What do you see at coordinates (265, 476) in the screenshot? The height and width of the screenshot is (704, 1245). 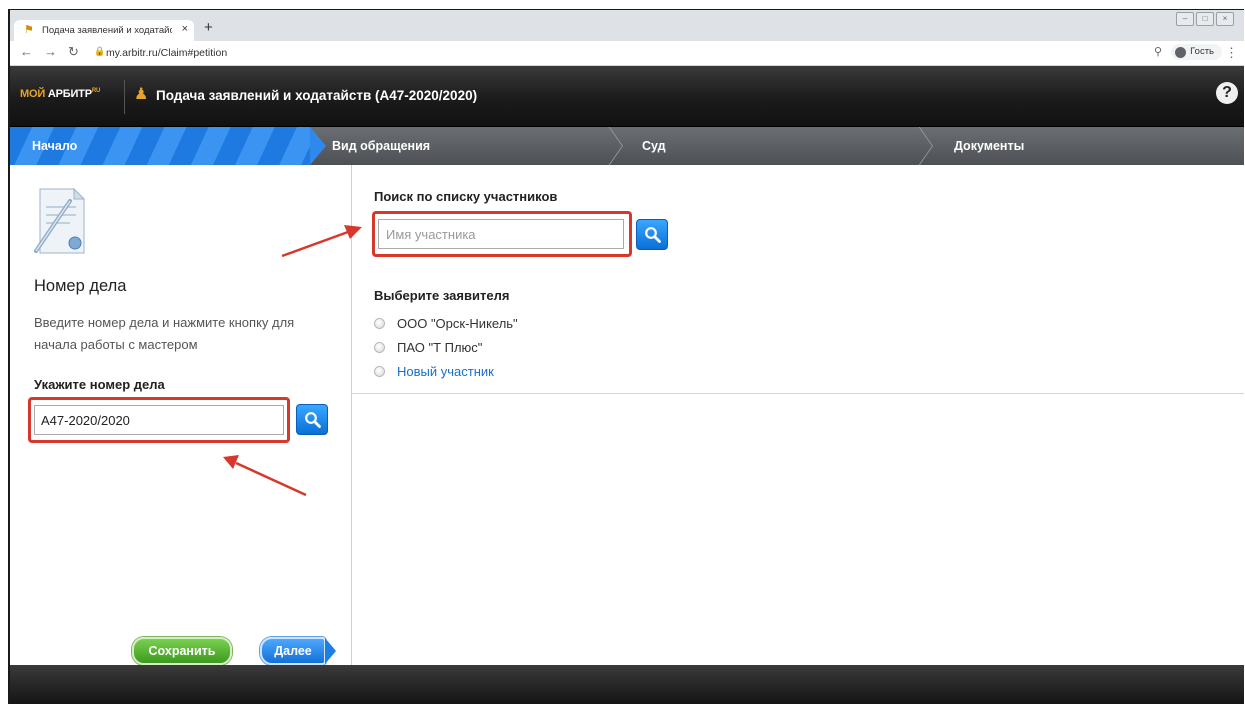 I see `arrow-to-case-input` at bounding box center [265, 476].